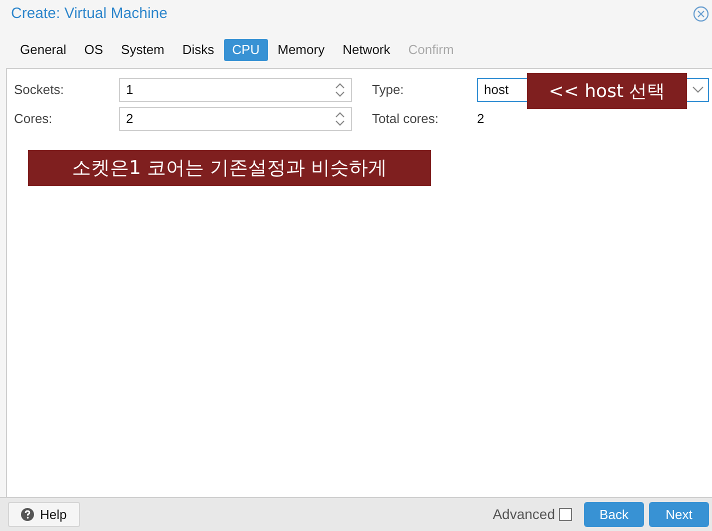  I want to click on annotation-label: 소켓은1 코어는 기존설정과 비슷하게, so click(229, 168).